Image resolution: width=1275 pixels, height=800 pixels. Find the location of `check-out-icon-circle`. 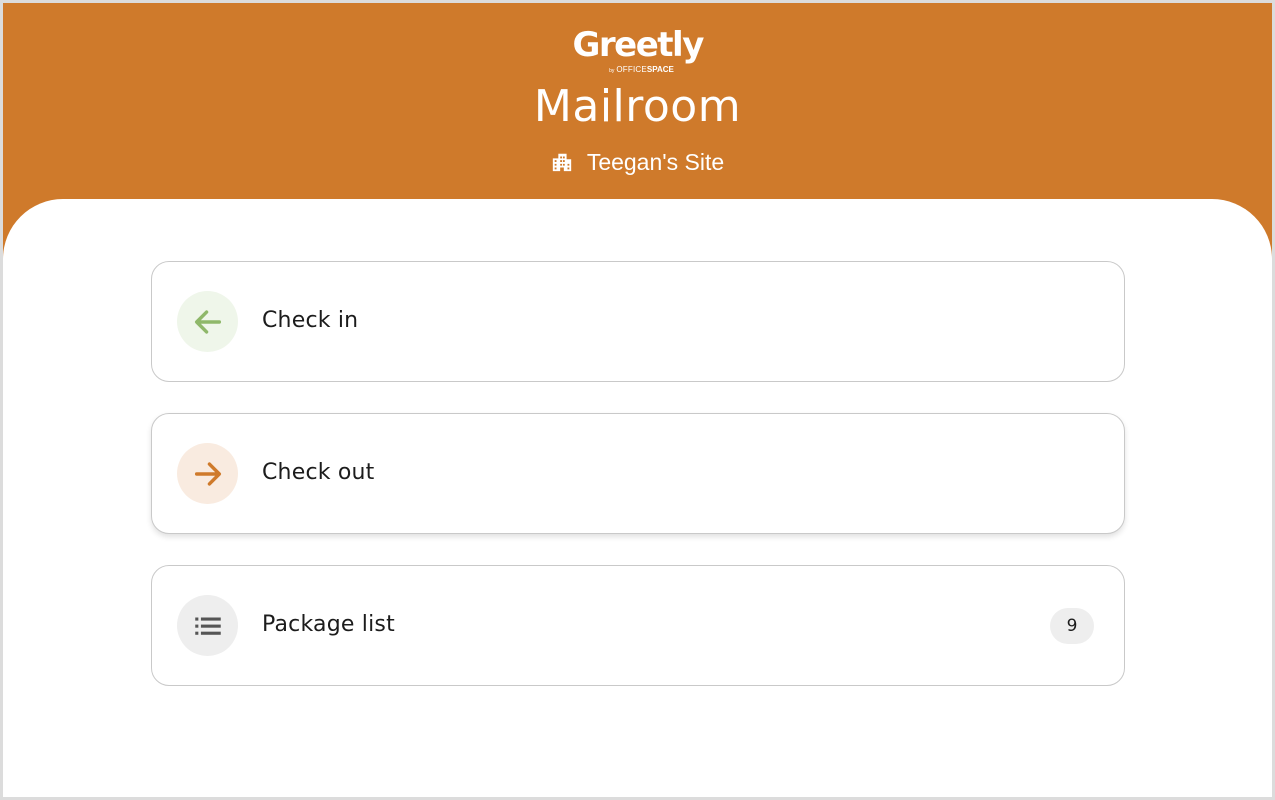

check-out-icon-circle is located at coordinates (207, 473).